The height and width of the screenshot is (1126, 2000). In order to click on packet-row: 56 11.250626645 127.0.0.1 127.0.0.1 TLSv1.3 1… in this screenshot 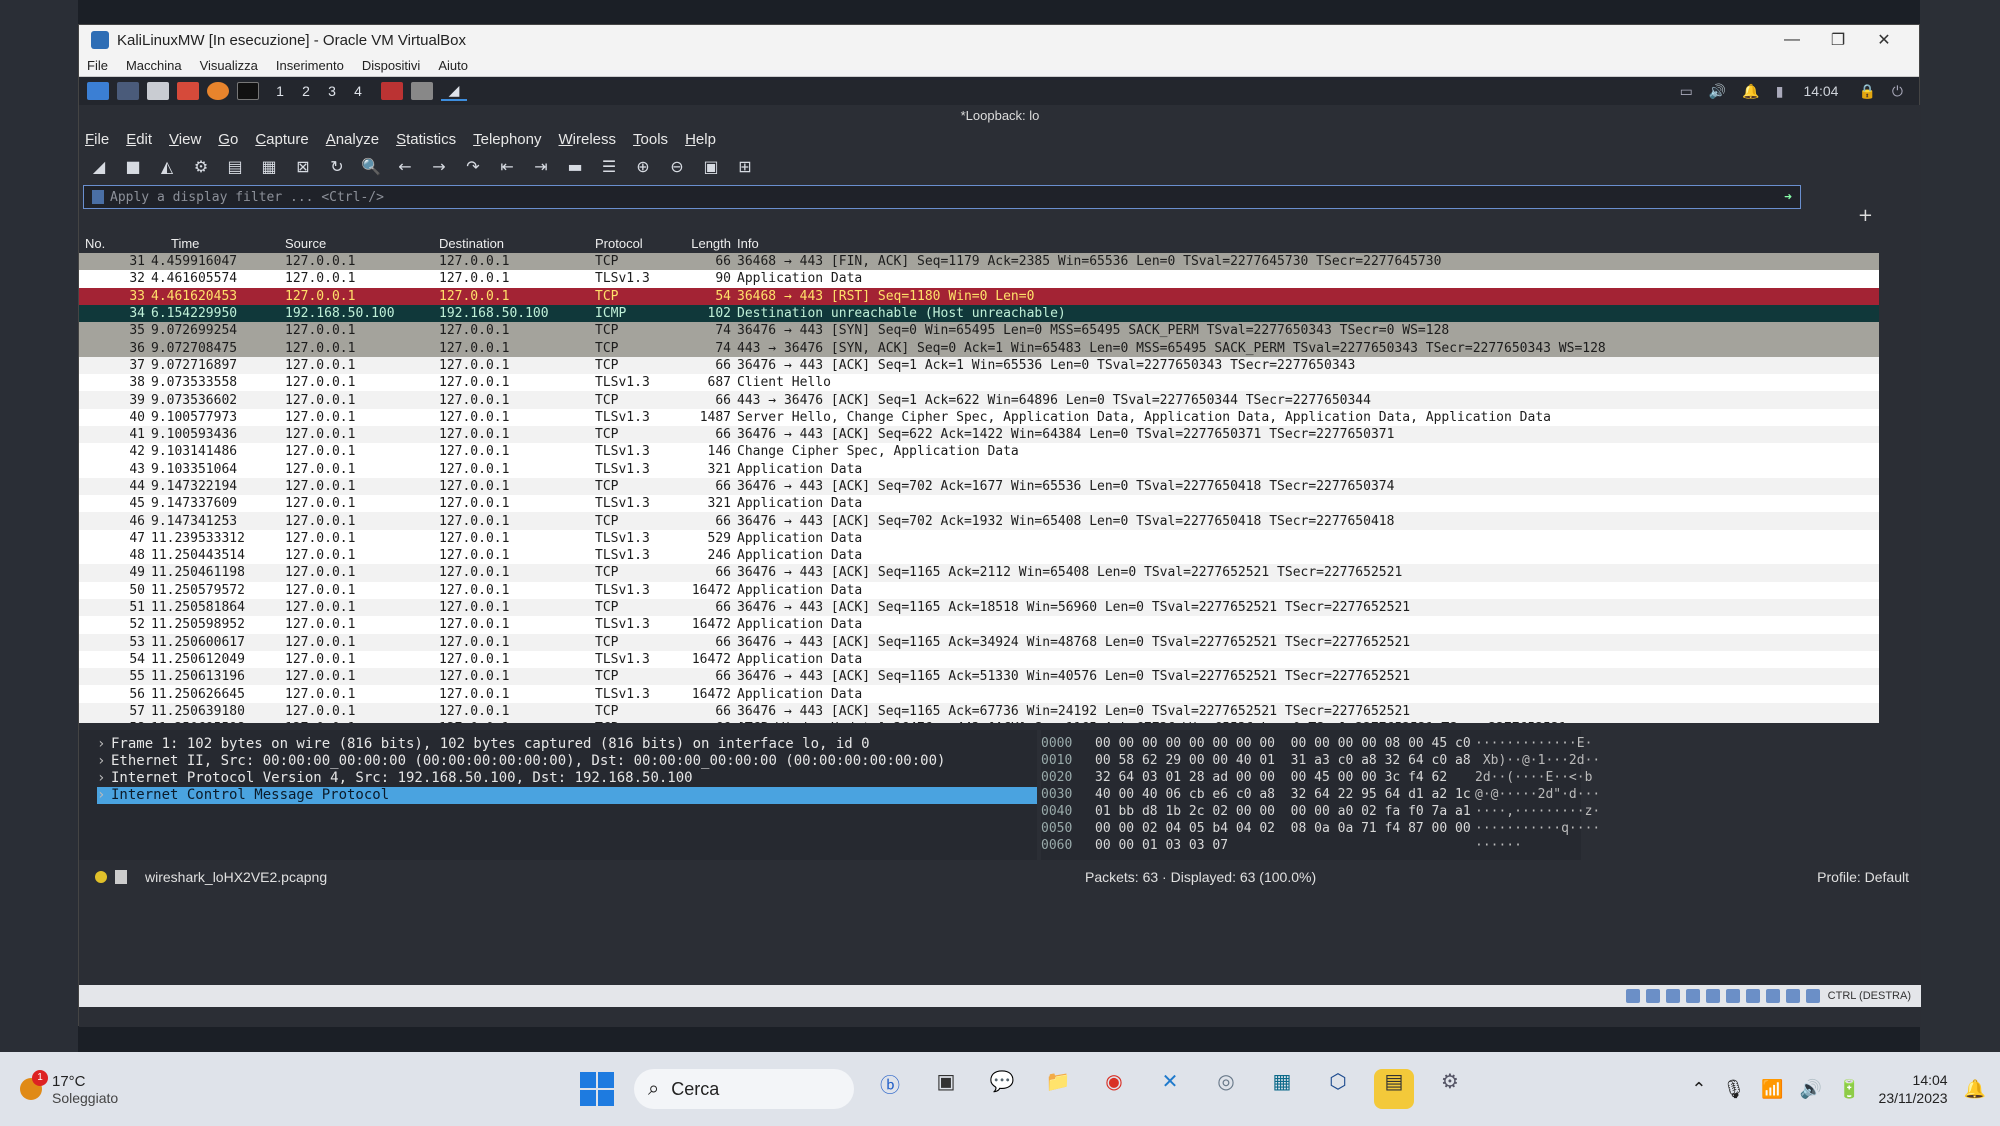, I will do `click(979, 694)`.